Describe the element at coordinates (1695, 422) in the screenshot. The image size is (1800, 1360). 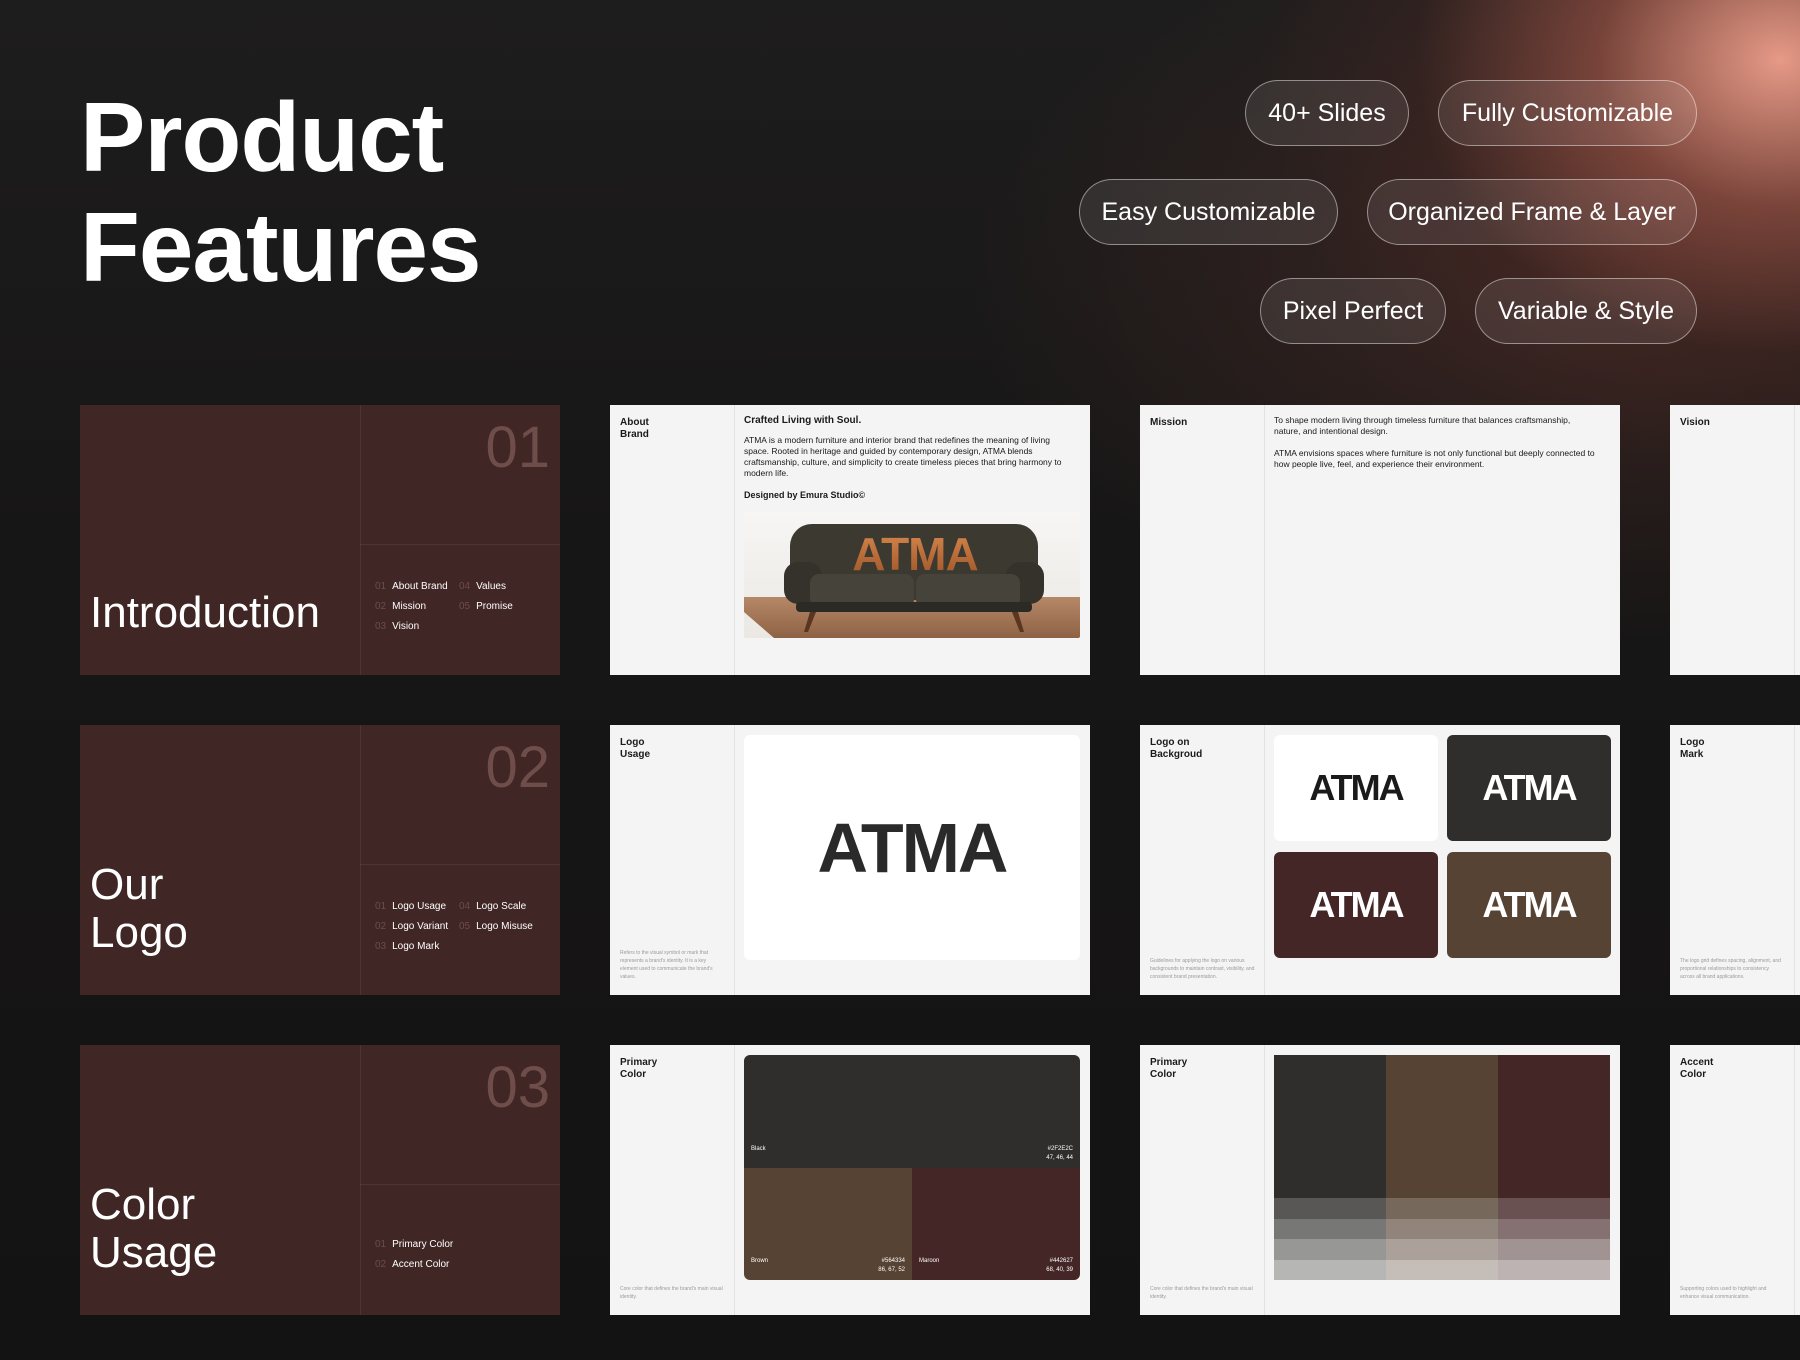
I see `slide-label: Vision` at that location.